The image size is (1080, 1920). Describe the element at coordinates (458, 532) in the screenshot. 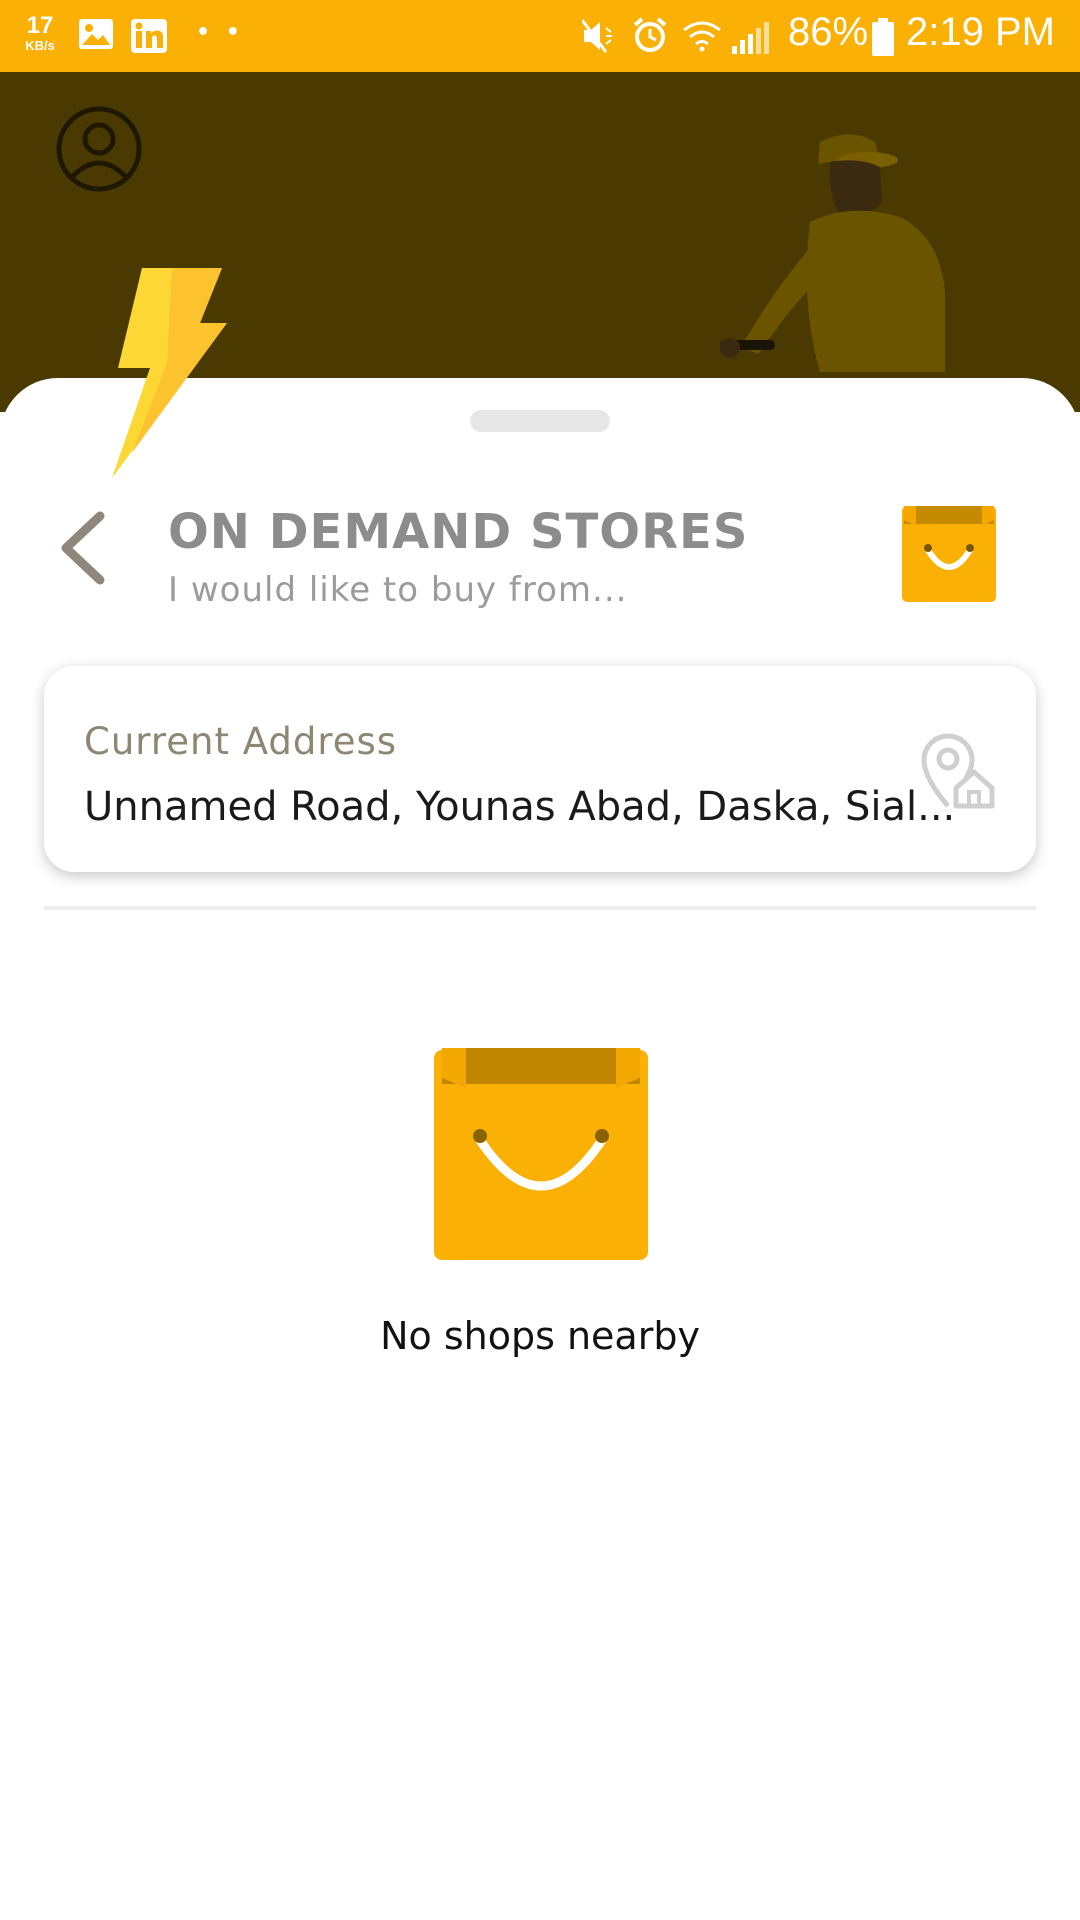

I see `page-title: ON DEMAND STORES` at that location.